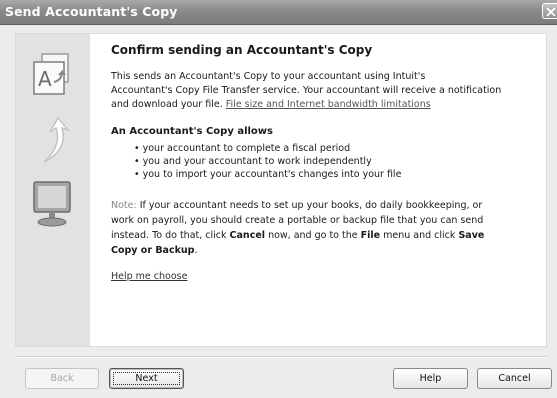  Describe the element at coordinates (514, 378) in the screenshot. I see `cancel-button: Cancel` at that location.